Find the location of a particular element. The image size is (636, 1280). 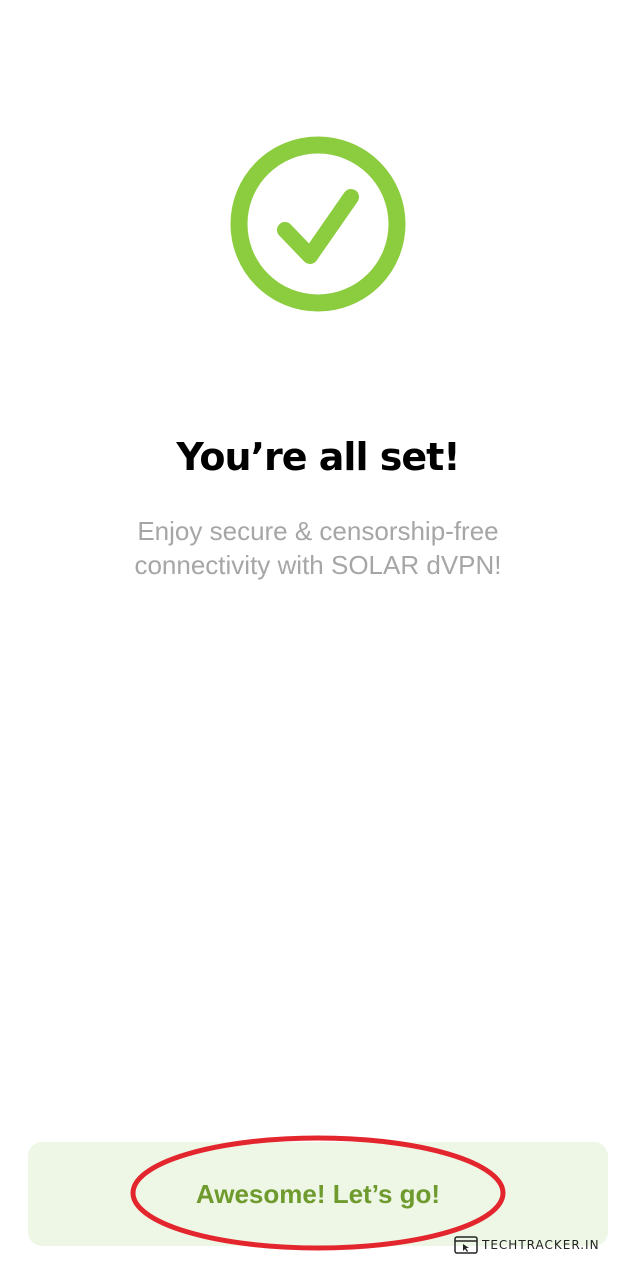

subtitle-line-1: Enjoy secure & censorship-free is located at coordinates (318, 531).